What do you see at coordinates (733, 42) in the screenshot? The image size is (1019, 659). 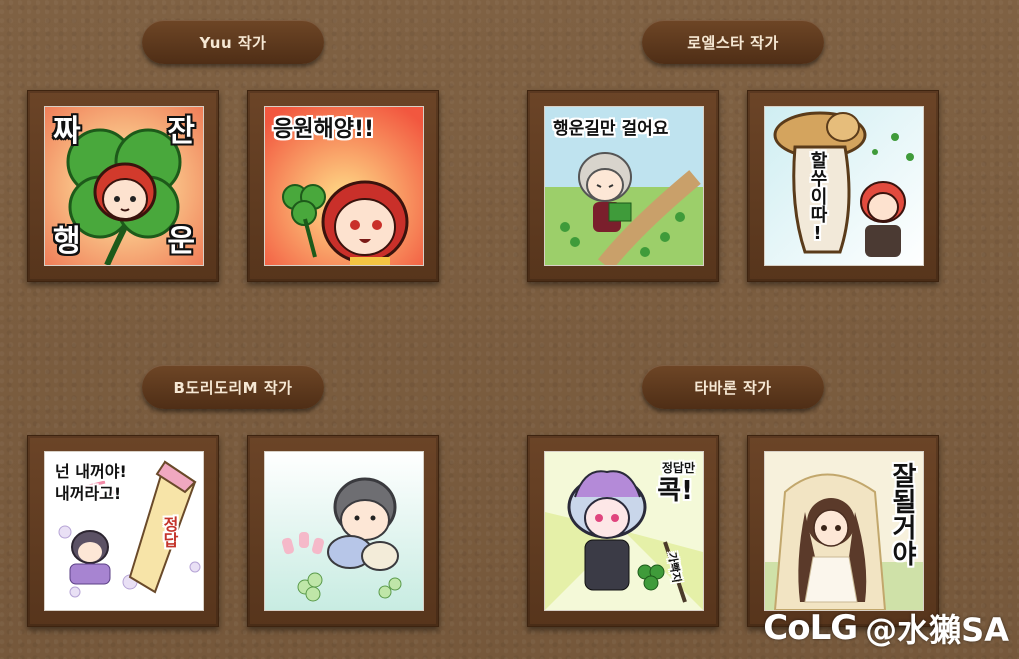 I see `group-label-roelstar: 로엘스타 작가` at bounding box center [733, 42].